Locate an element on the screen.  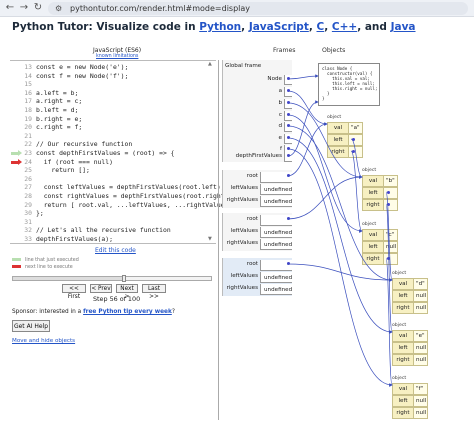
object-field-val: val "e" is located at coordinates (410, 336).